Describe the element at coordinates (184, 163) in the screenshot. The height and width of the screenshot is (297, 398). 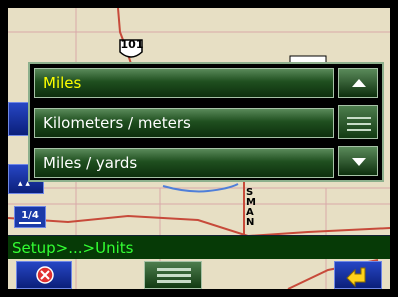
I see `units-option-miles-yards: Miles / yards` at that location.